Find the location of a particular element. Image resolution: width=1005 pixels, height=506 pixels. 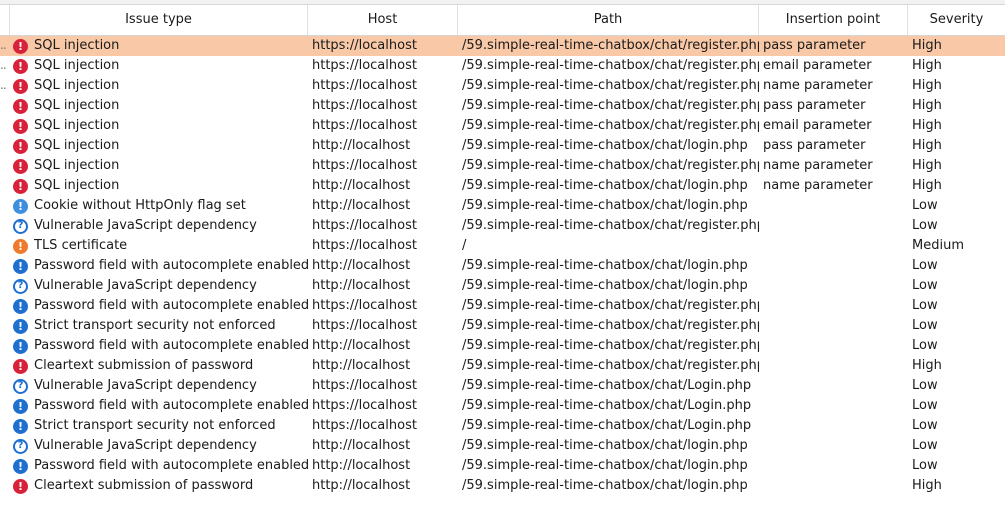

cell-issue-type: ! Cookie without HttpOnly flag set is located at coordinates (159, 206).